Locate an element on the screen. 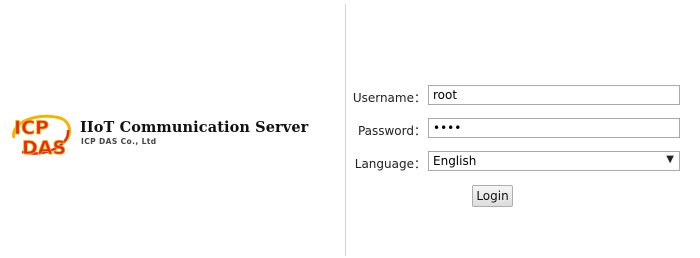  password-label: Password： is located at coordinates (391, 131).